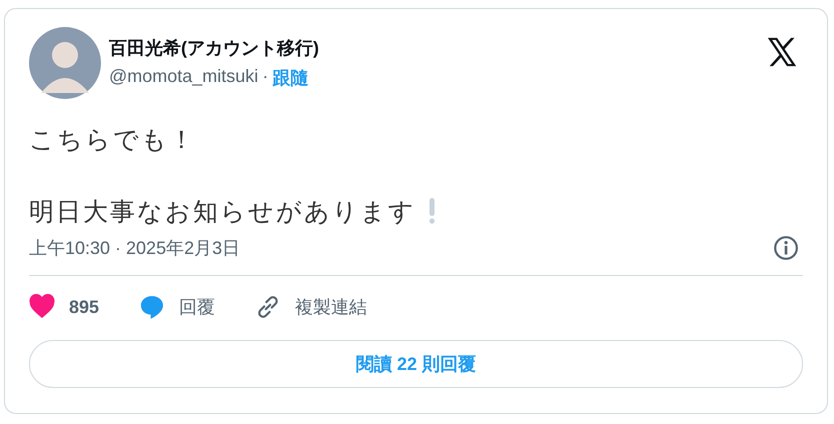  Describe the element at coordinates (786, 248) in the screenshot. I see `info-icon` at that location.